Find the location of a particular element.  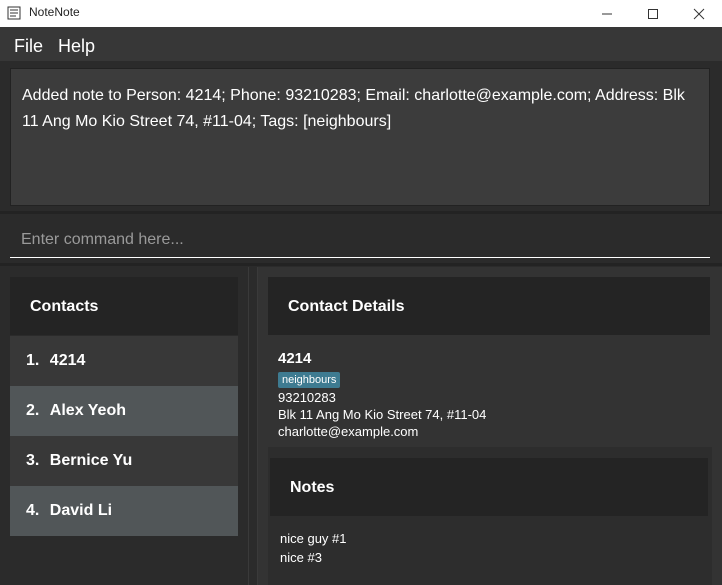

notes-header: Notes is located at coordinates (489, 487).